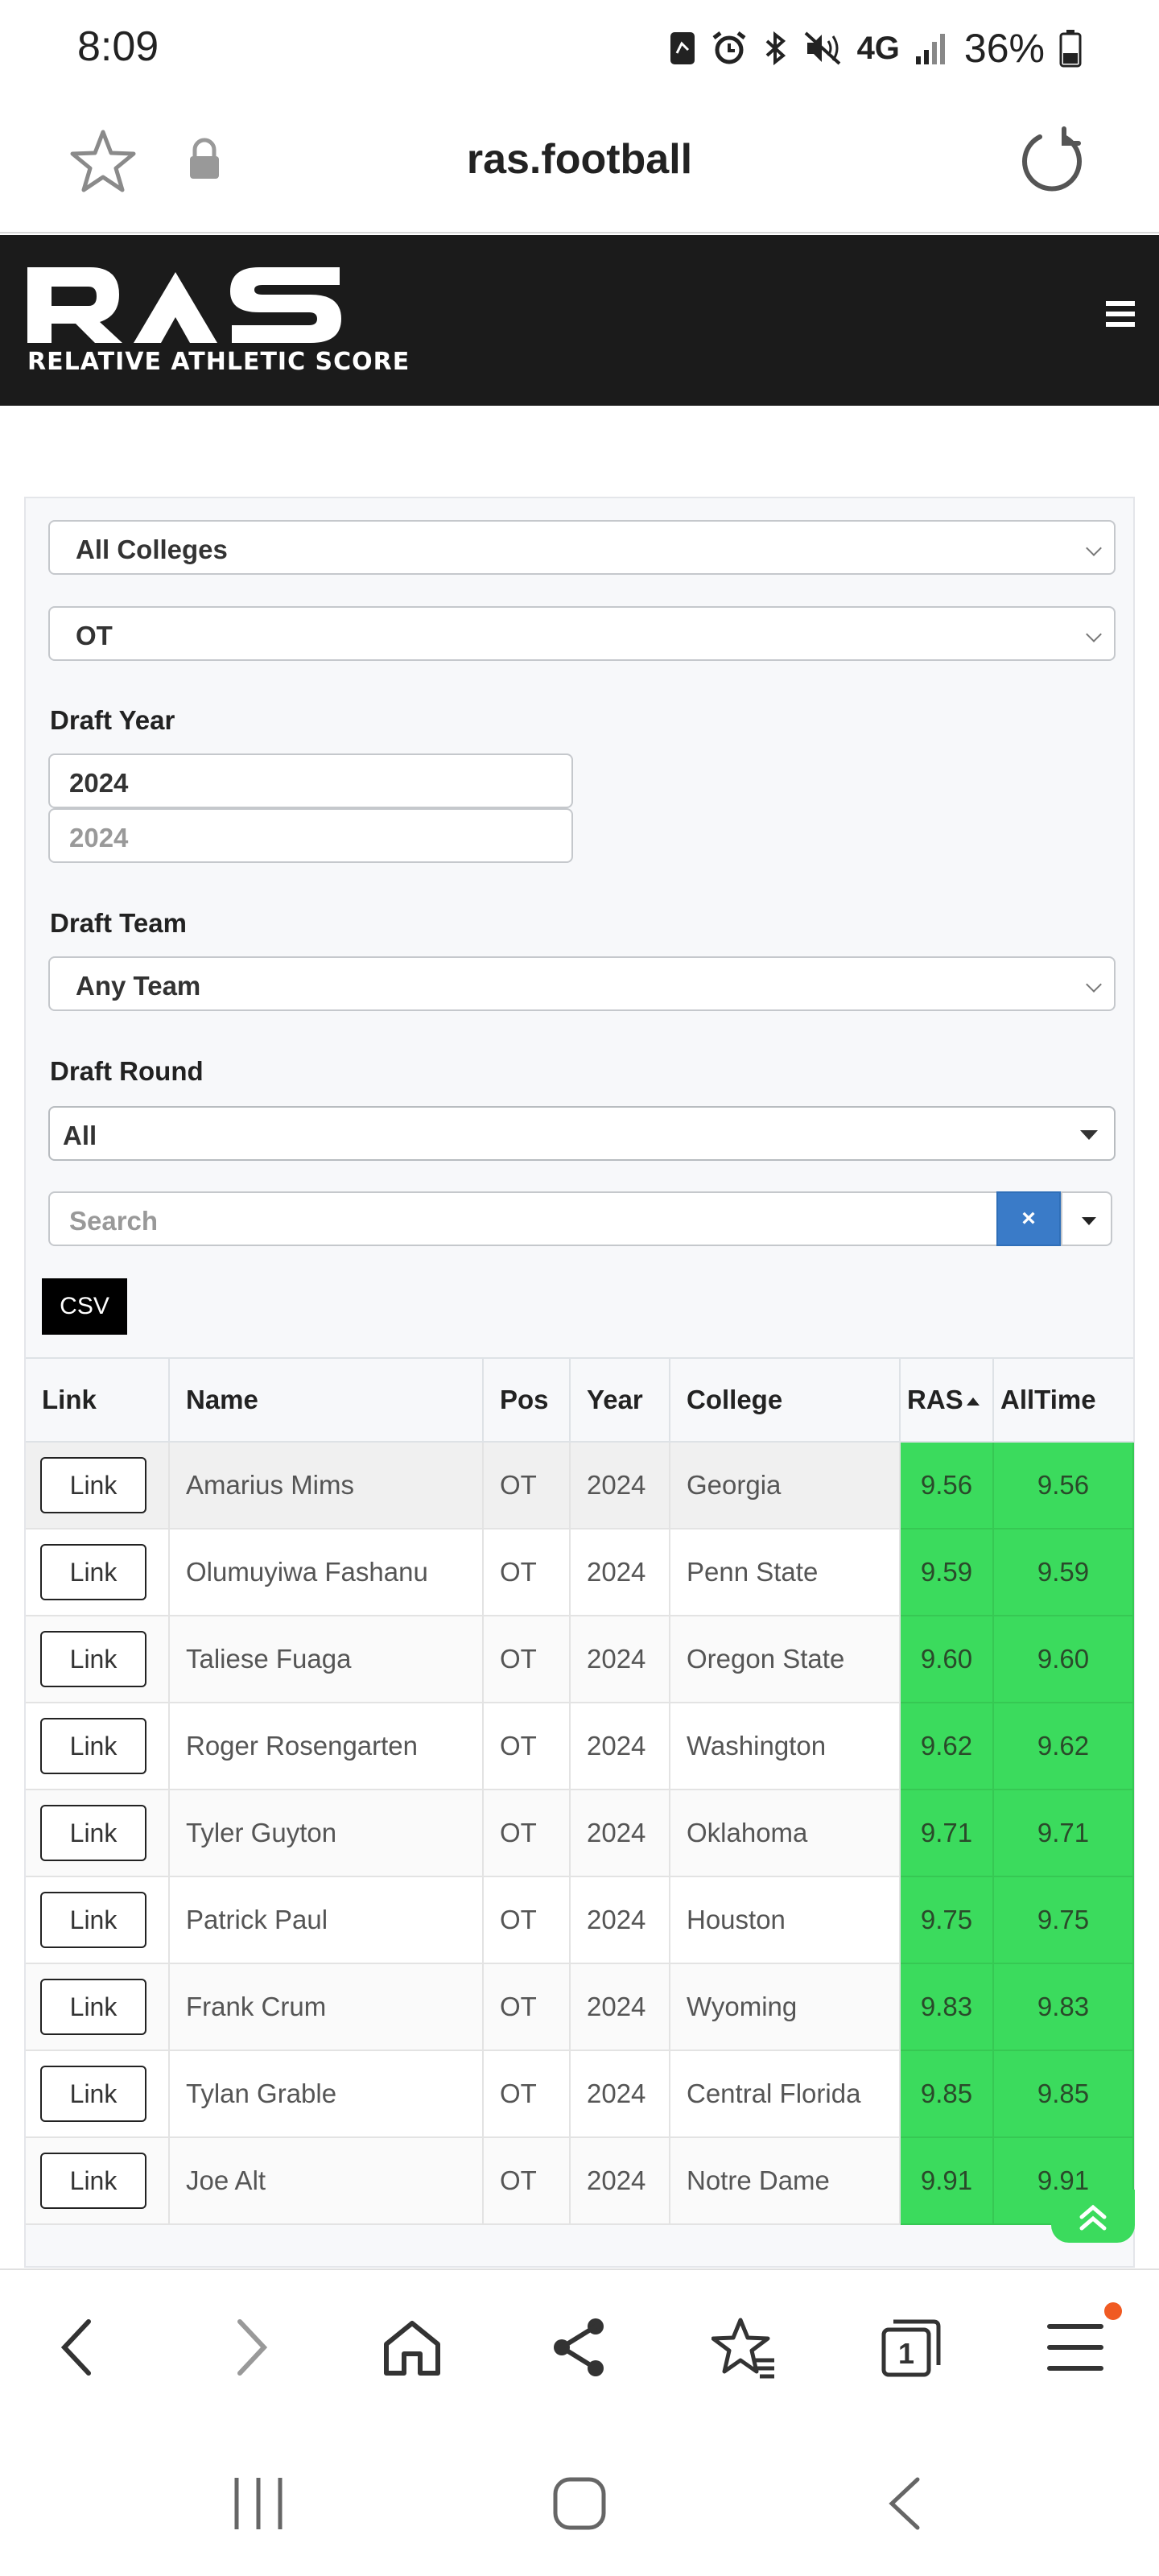  I want to click on college-cell: Central Florida, so click(785, 2094).